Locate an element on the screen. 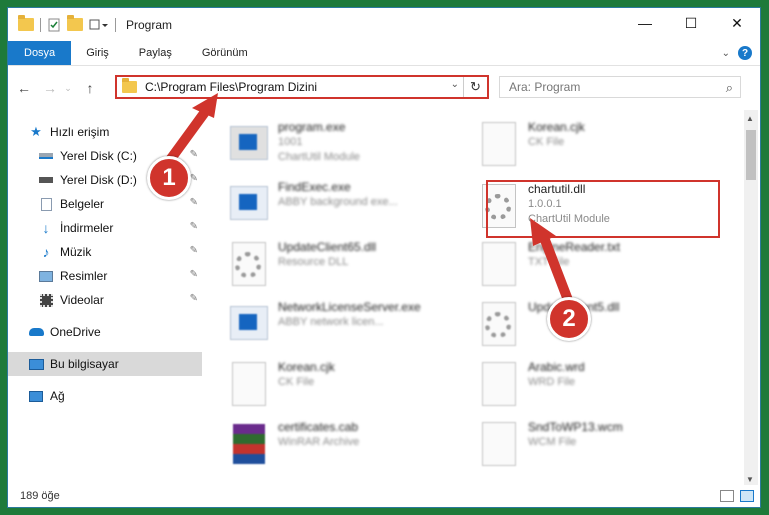 The image size is (769, 515). file-name: certificates.cab is located at coordinates (318, 427).